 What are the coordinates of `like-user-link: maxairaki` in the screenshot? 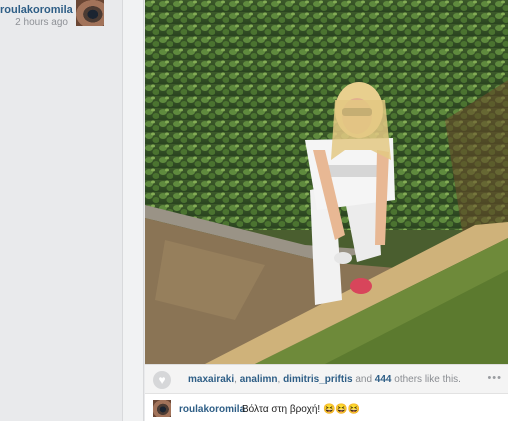 It's located at (211, 379).